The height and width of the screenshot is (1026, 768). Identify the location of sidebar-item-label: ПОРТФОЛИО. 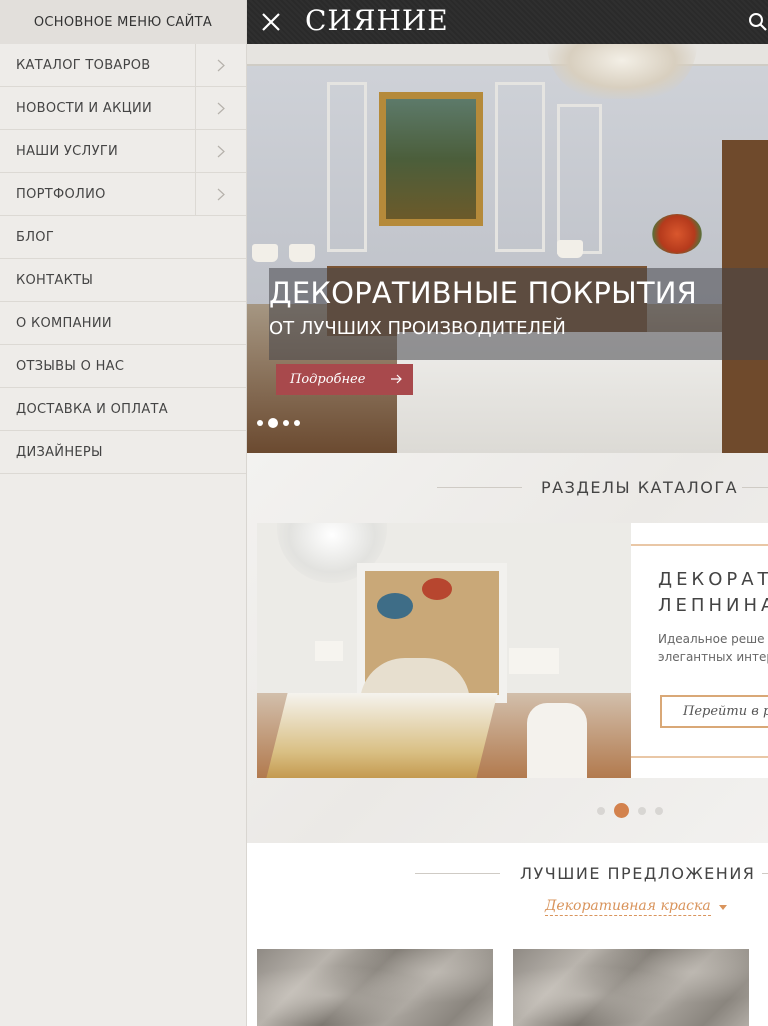
(61, 194).